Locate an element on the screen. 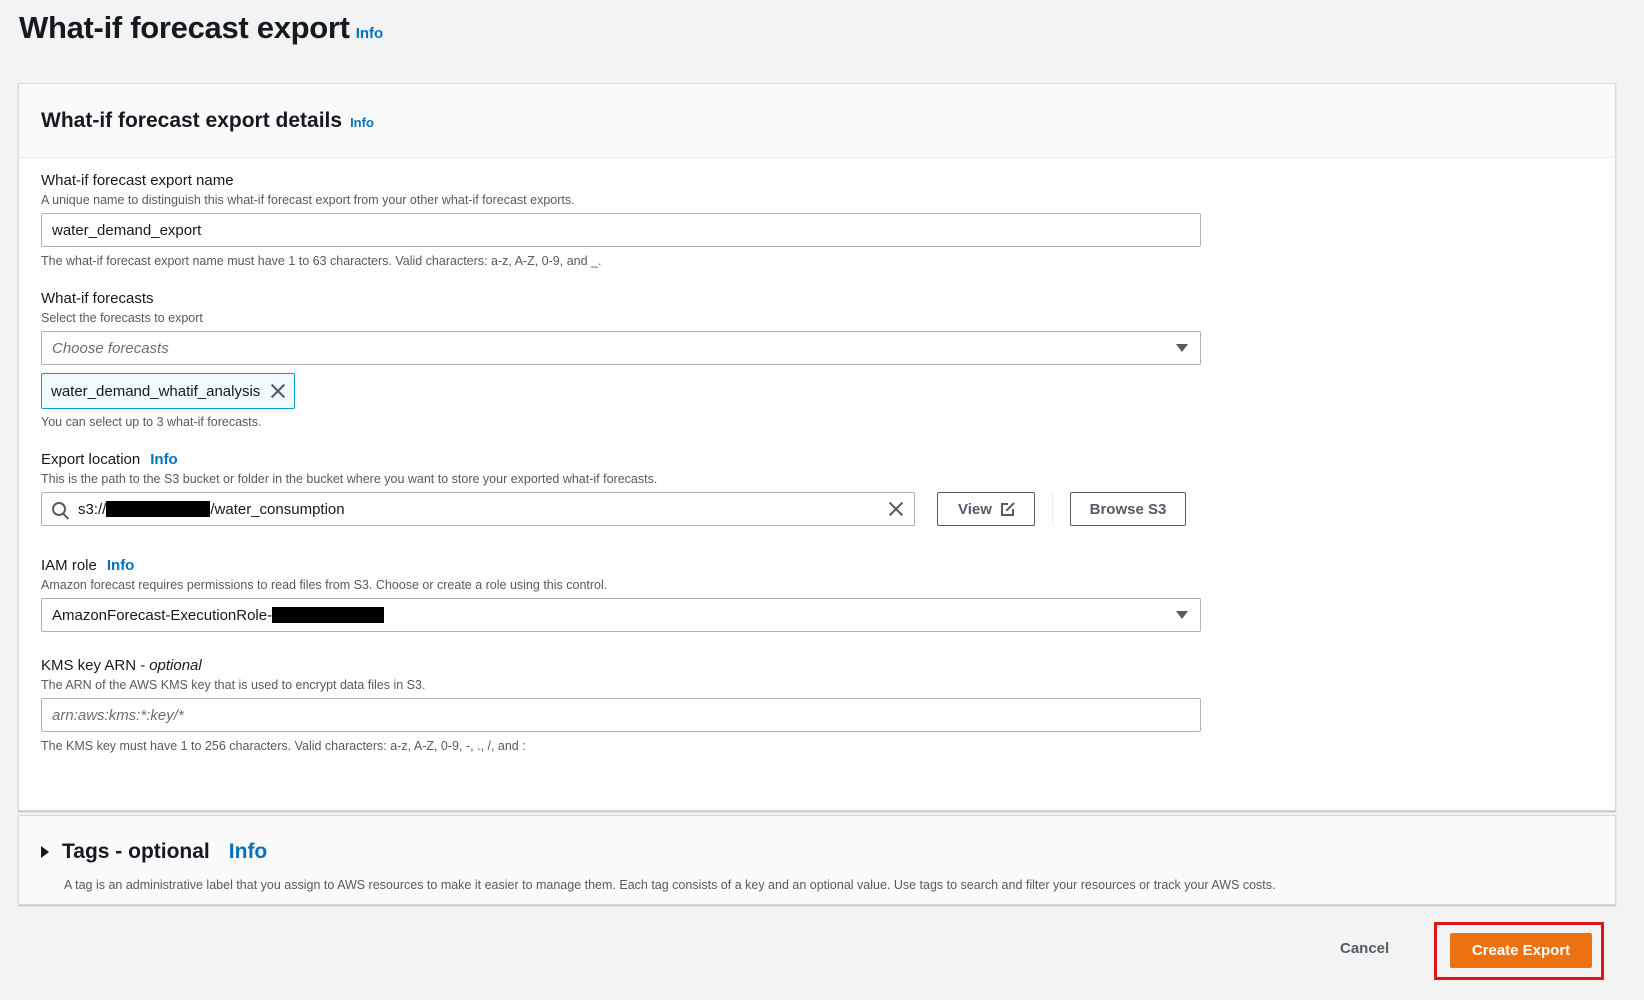  optional-text: optional is located at coordinates (175, 665).